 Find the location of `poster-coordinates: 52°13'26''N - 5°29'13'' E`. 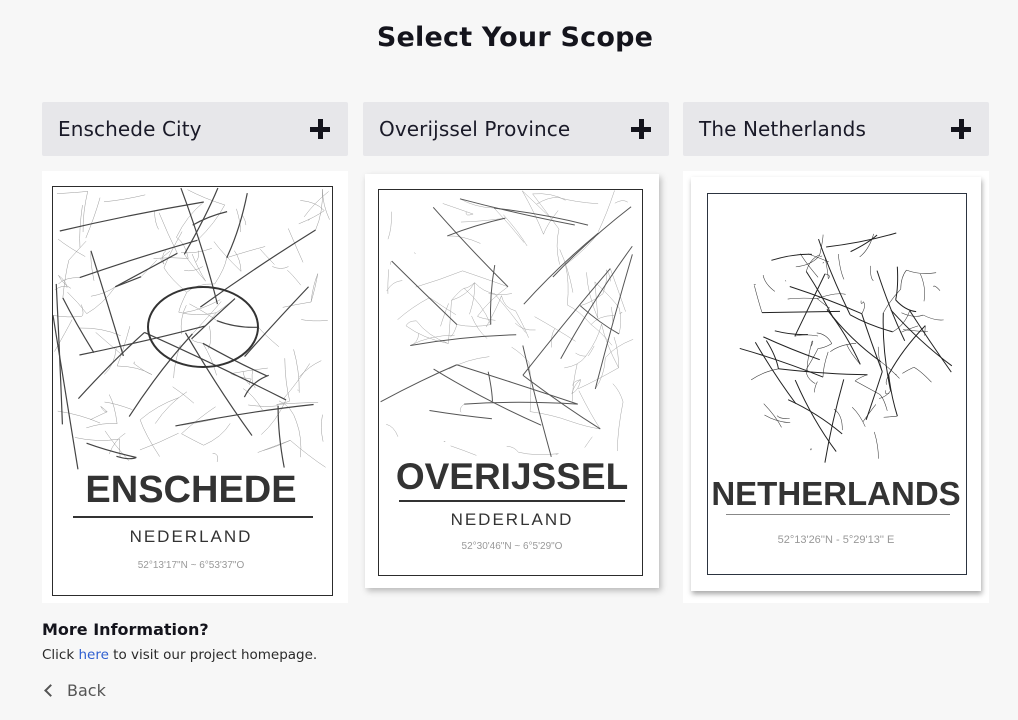

poster-coordinates: 52°13'26''N - 5°29'13'' E is located at coordinates (836, 540).